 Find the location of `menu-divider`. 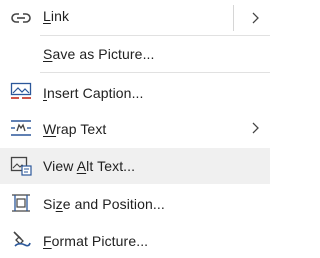

menu-divider is located at coordinates (155, 72).